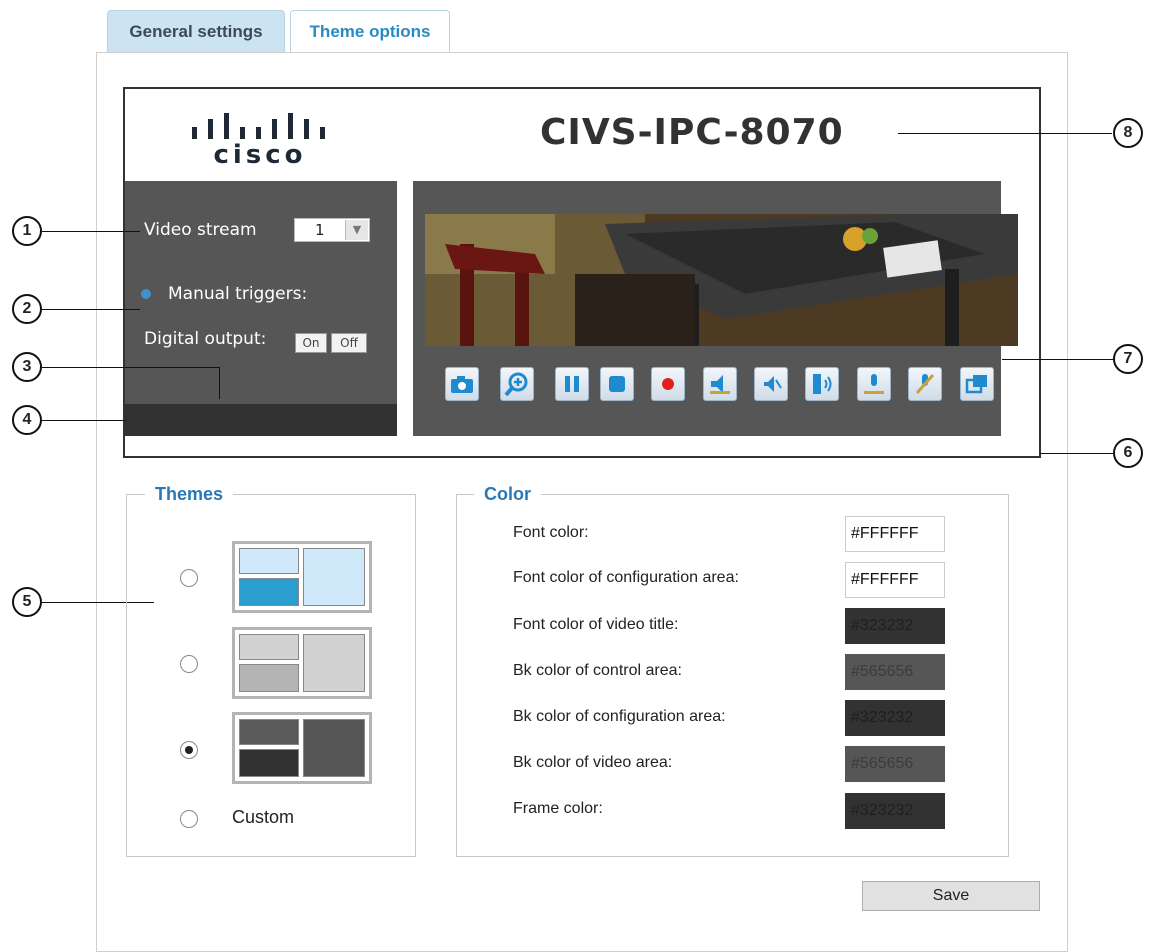 This screenshot has width=1154, height=952. I want to click on callout-6: 6, so click(1128, 453).